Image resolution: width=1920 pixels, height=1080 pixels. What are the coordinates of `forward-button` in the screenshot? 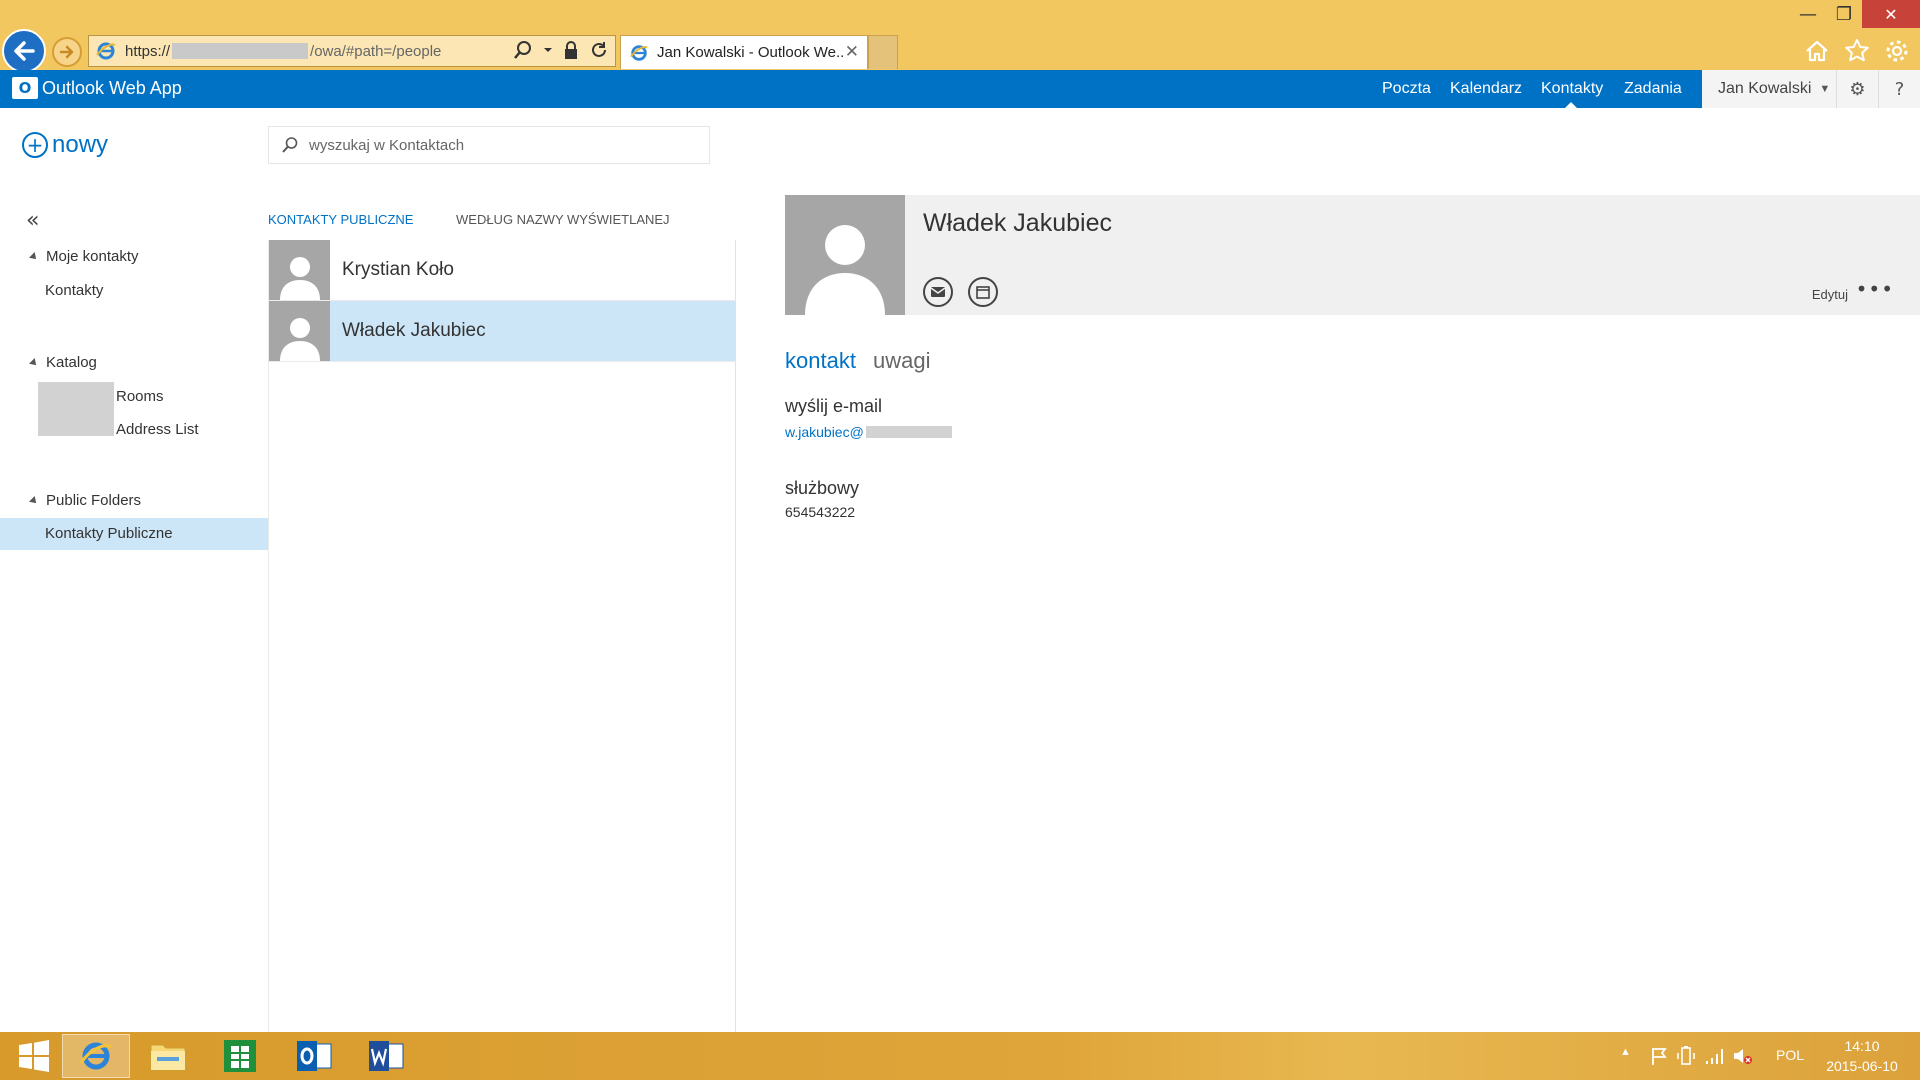 It's located at (67, 52).